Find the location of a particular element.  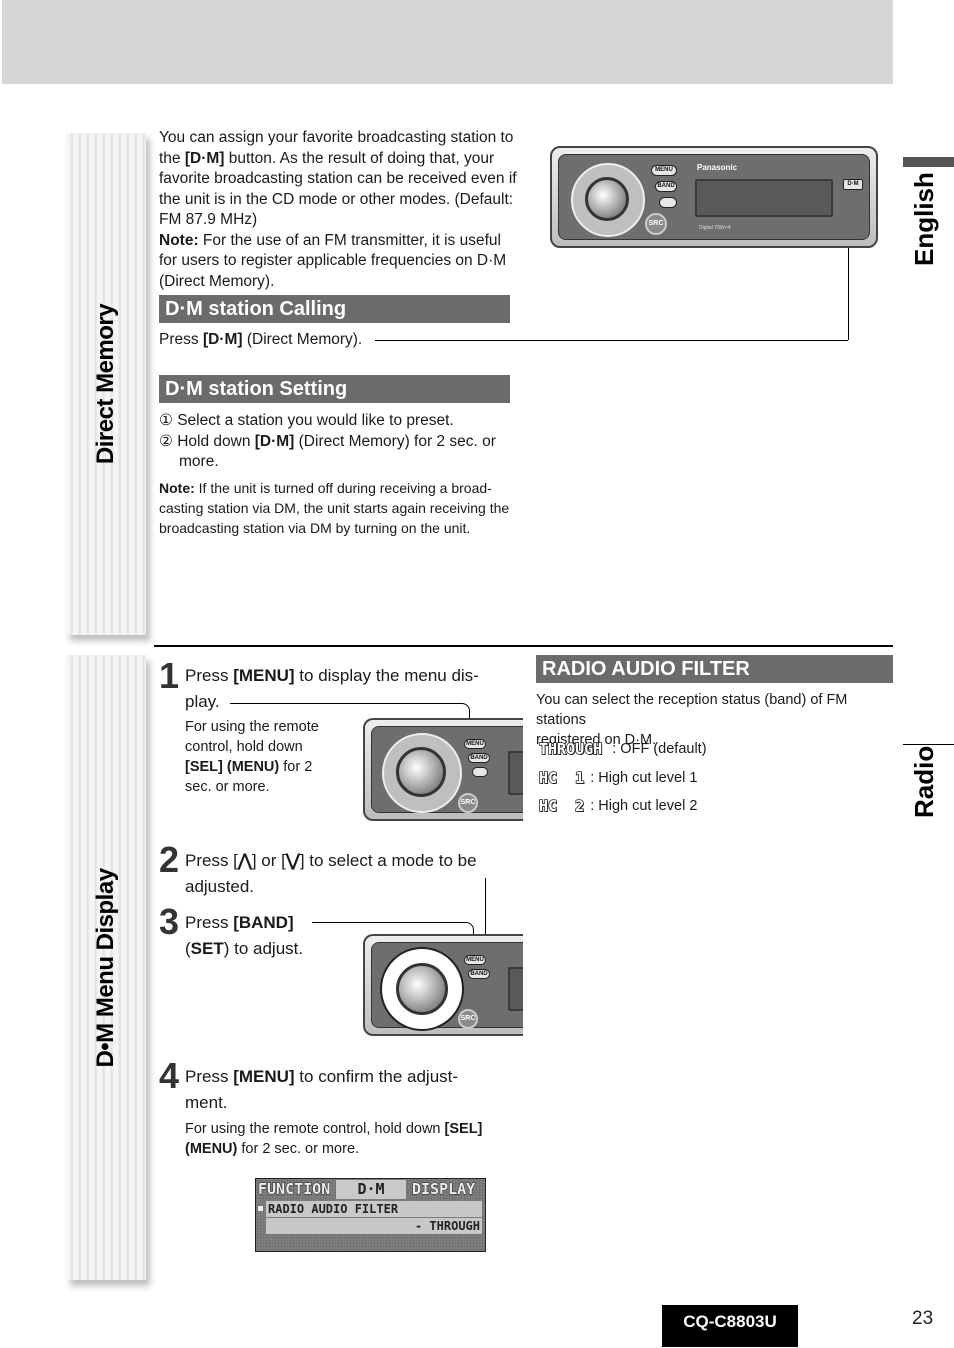

calling-text-pre: Press is located at coordinates (181, 339).